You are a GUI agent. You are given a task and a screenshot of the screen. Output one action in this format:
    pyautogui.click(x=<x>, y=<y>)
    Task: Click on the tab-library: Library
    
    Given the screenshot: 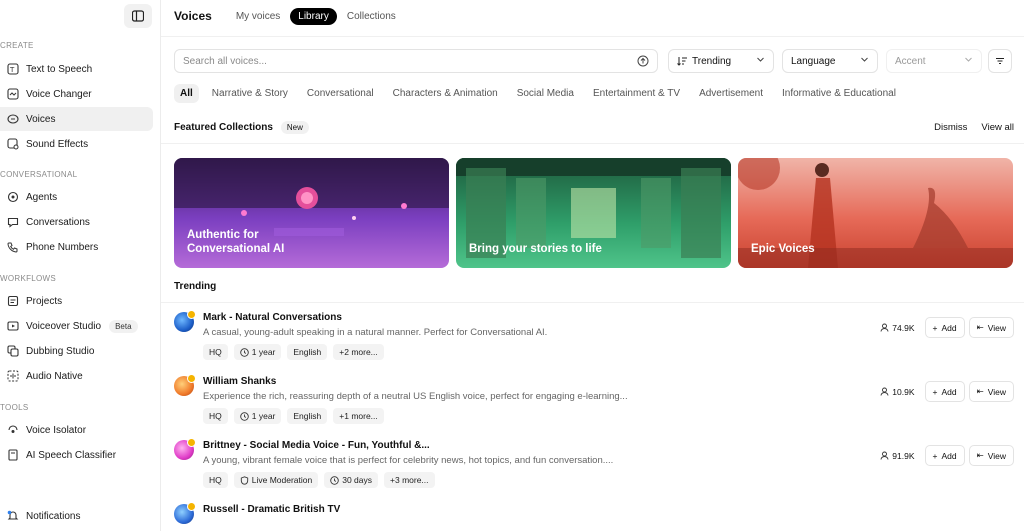 What is the action you would take?
    pyautogui.click(x=313, y=16)
    